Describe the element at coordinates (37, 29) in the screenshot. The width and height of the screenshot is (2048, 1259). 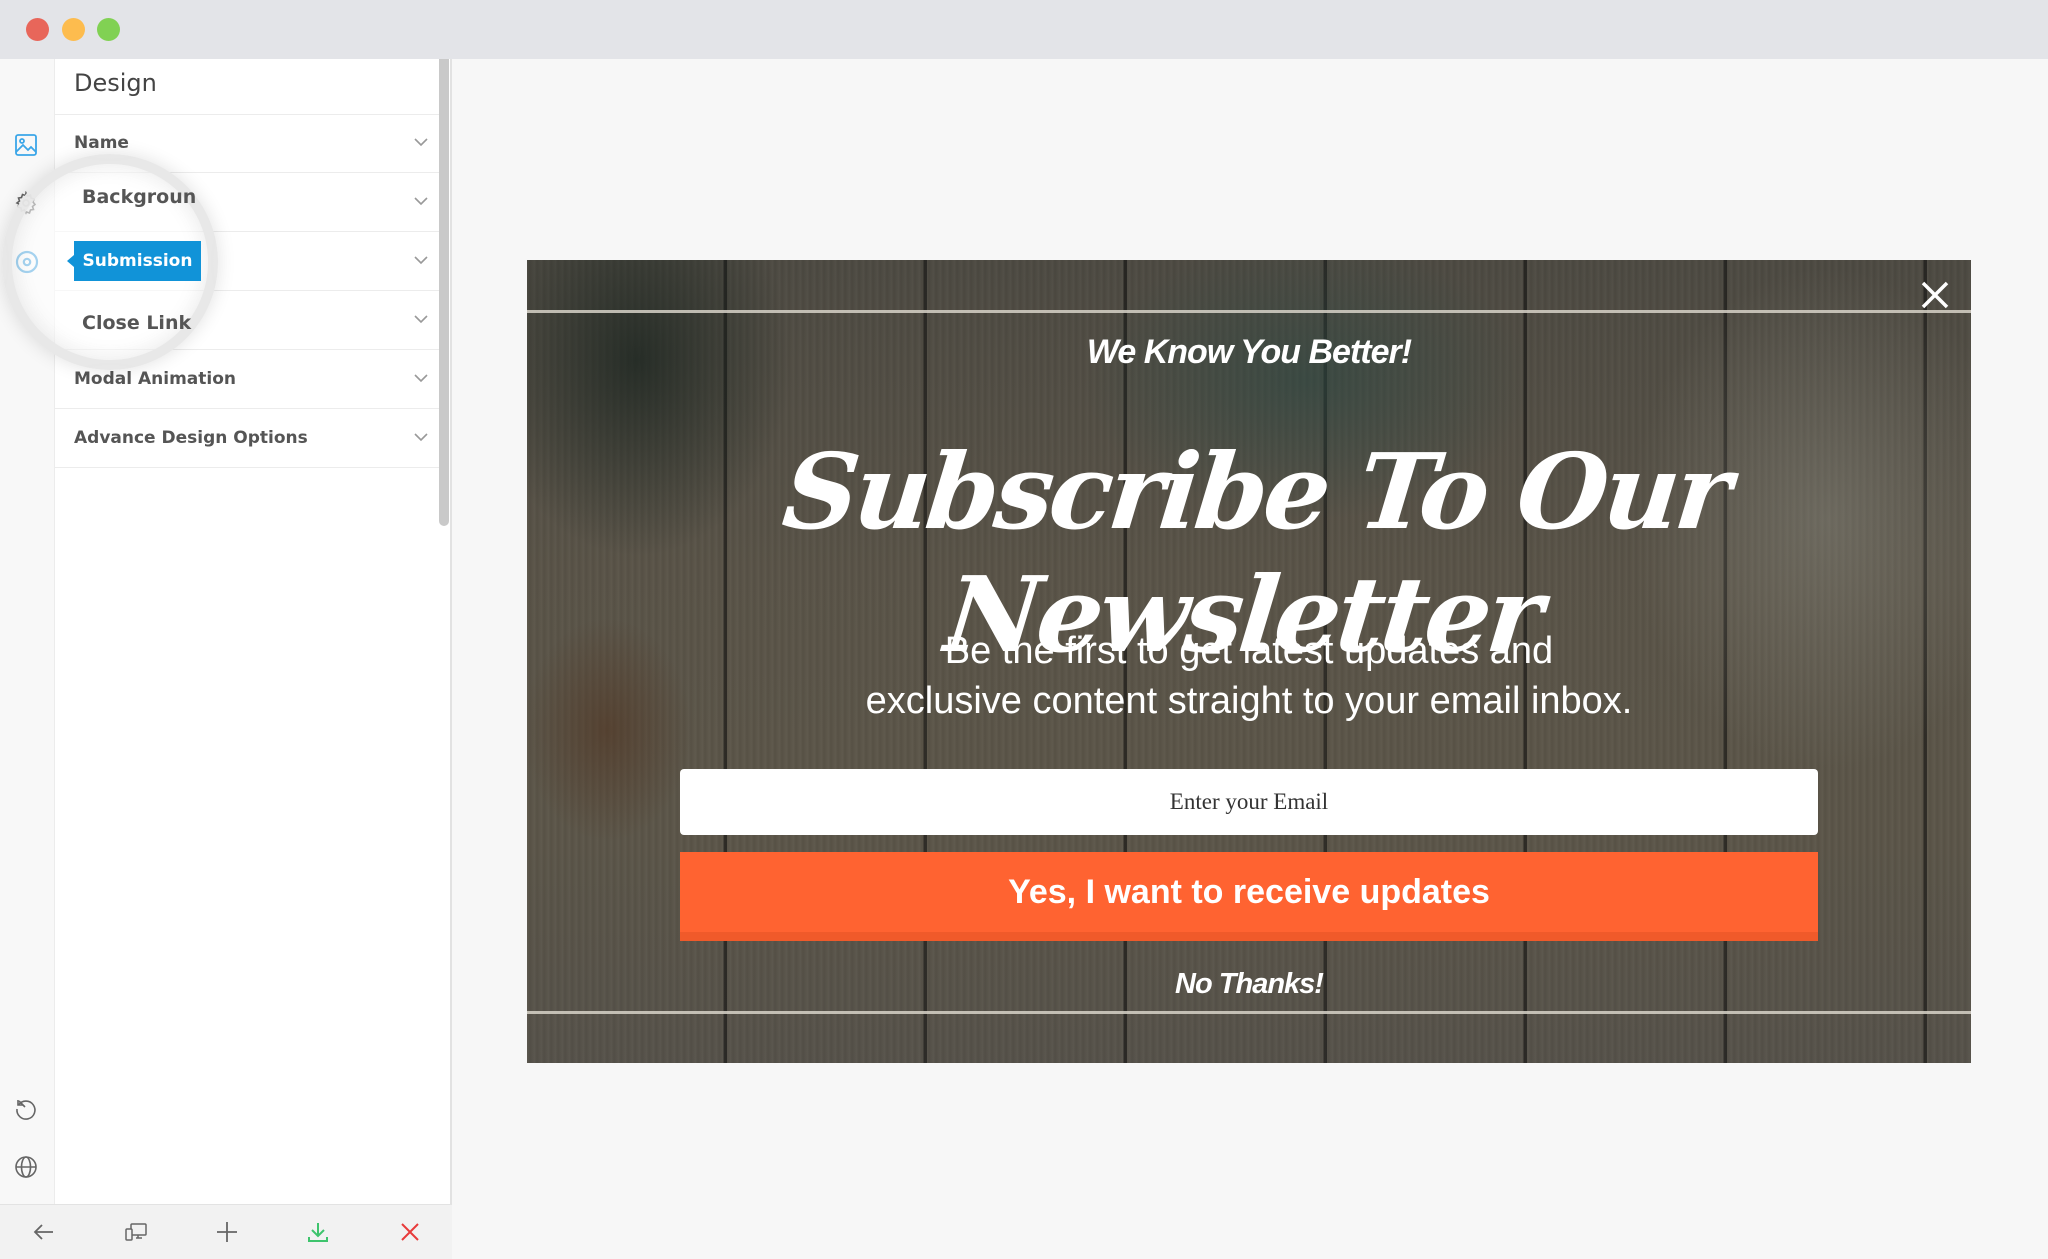
I see `window-close-button` at that location.